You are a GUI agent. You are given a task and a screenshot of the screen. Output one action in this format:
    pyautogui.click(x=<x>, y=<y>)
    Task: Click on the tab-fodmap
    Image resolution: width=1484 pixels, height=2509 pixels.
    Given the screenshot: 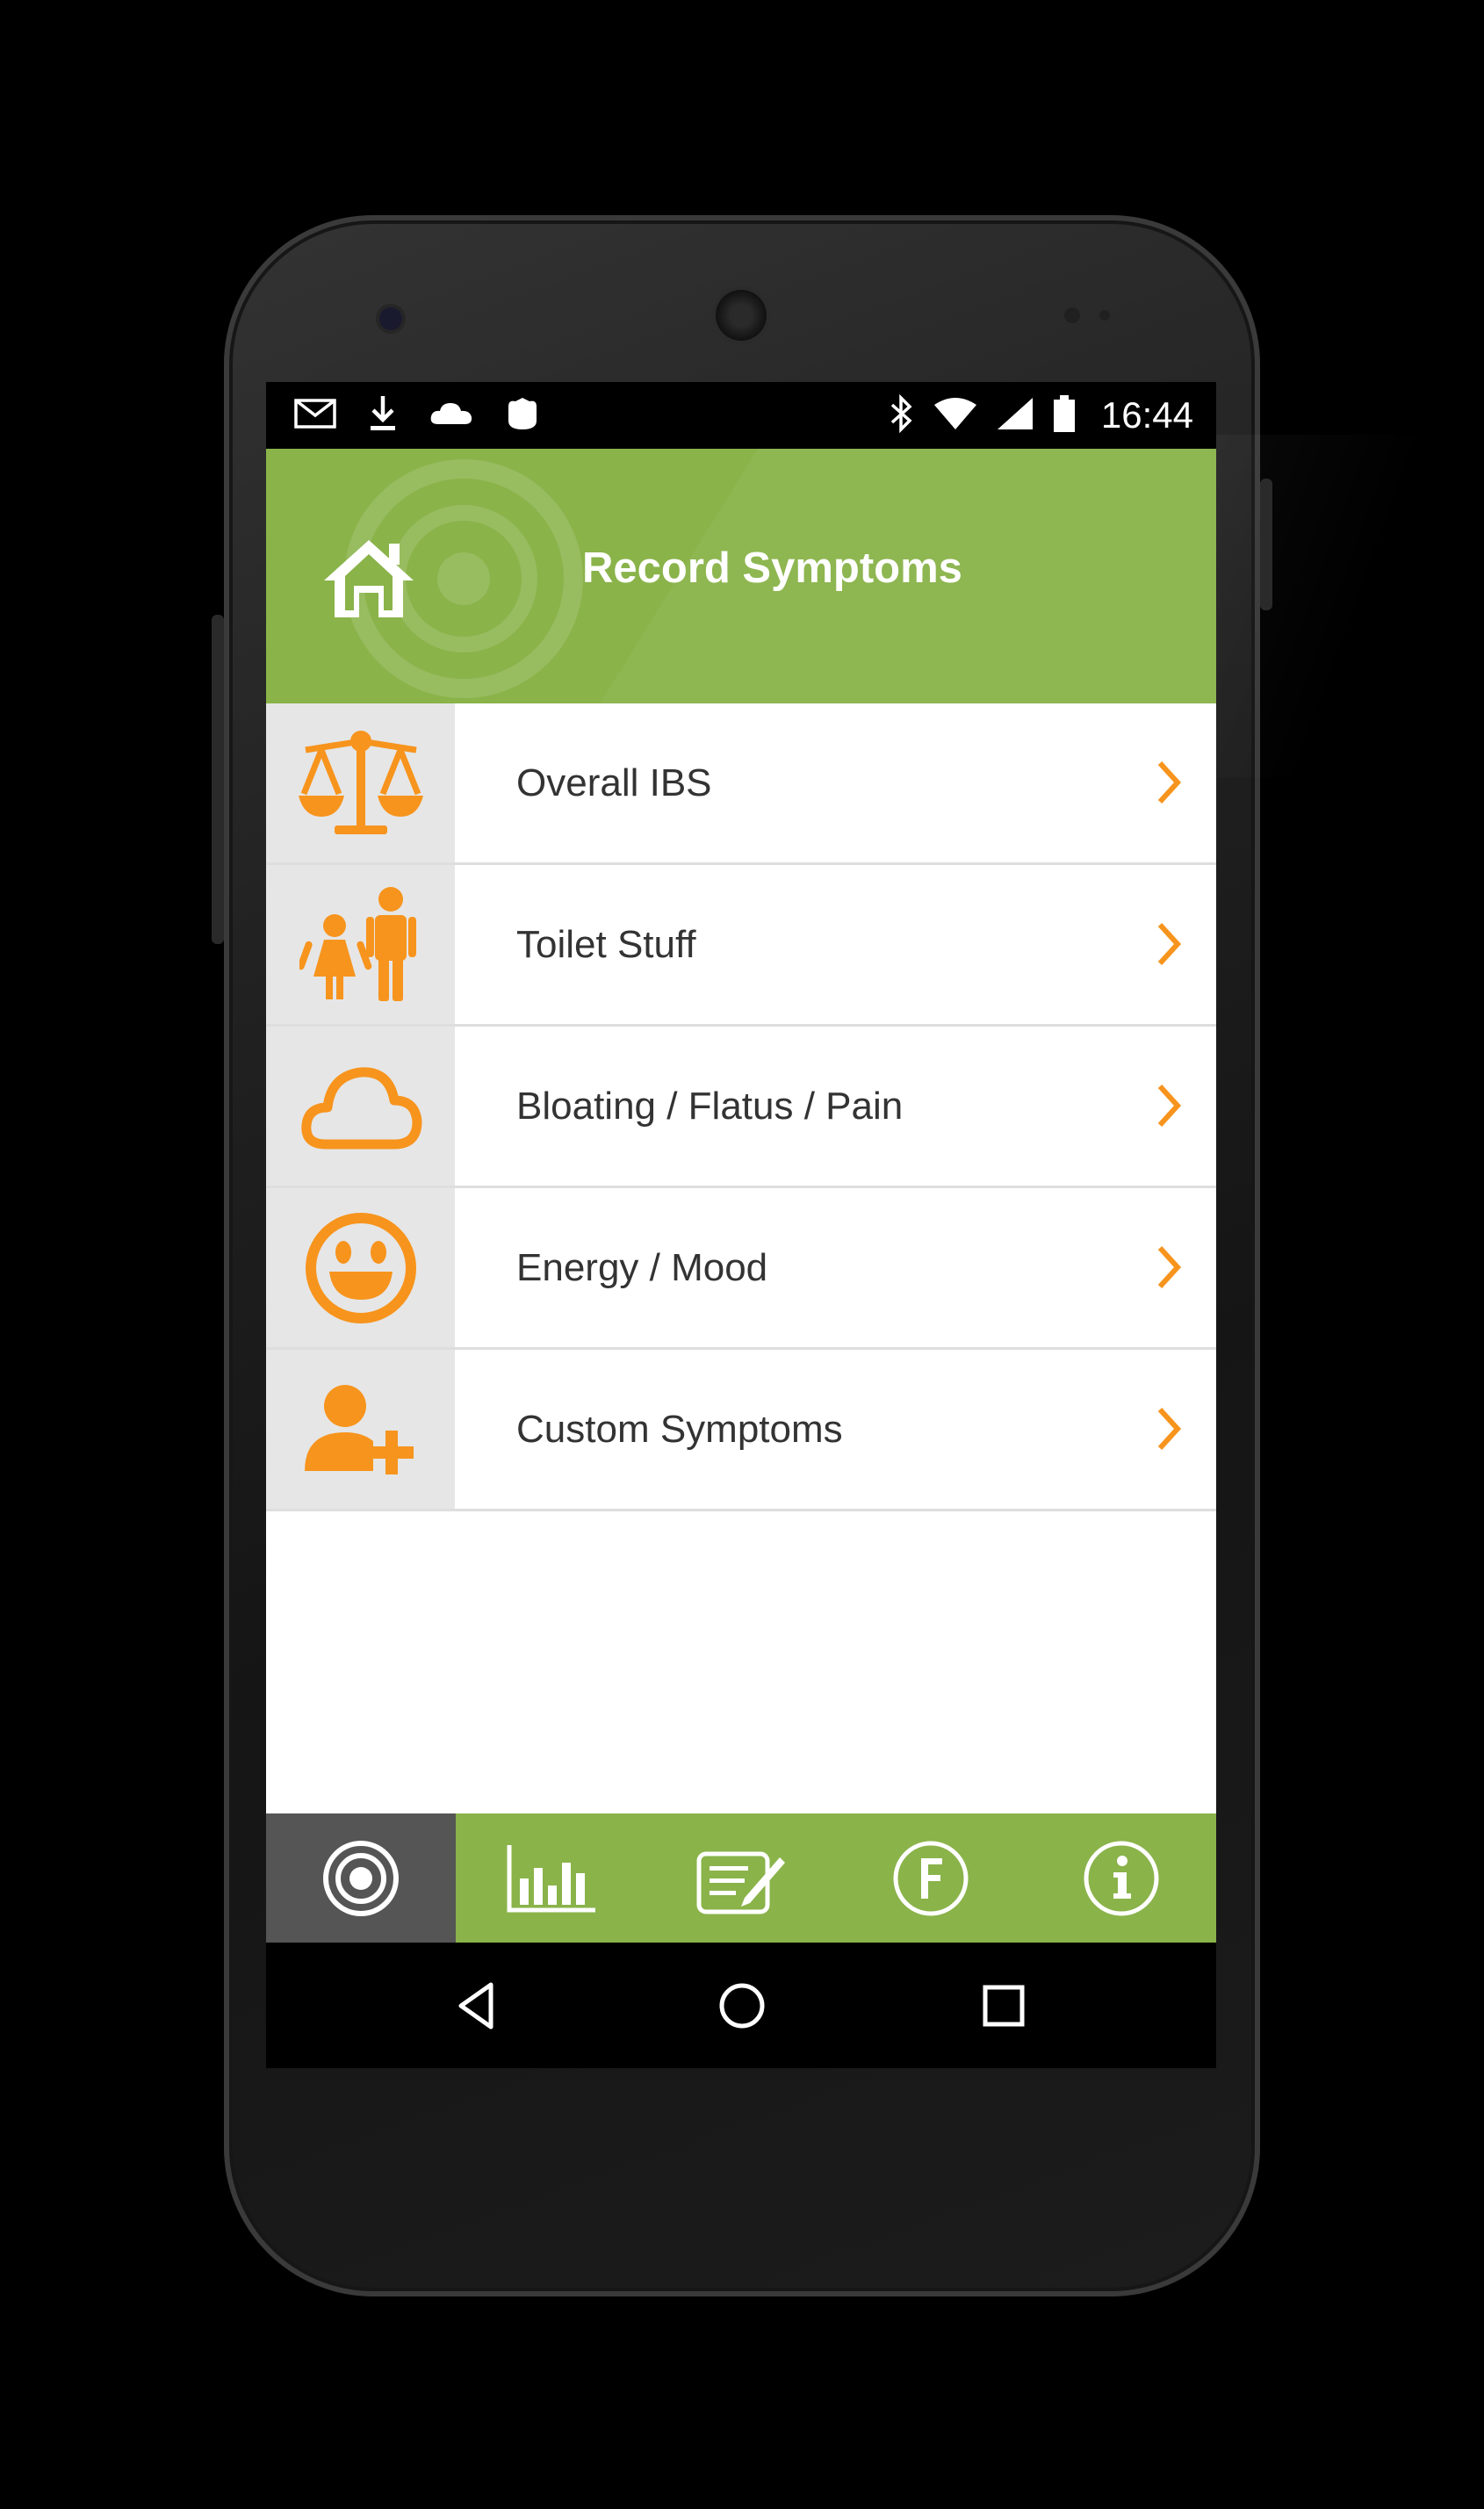 What is the action you would take?
    pyautogui.click(x=931, y=1878)
    